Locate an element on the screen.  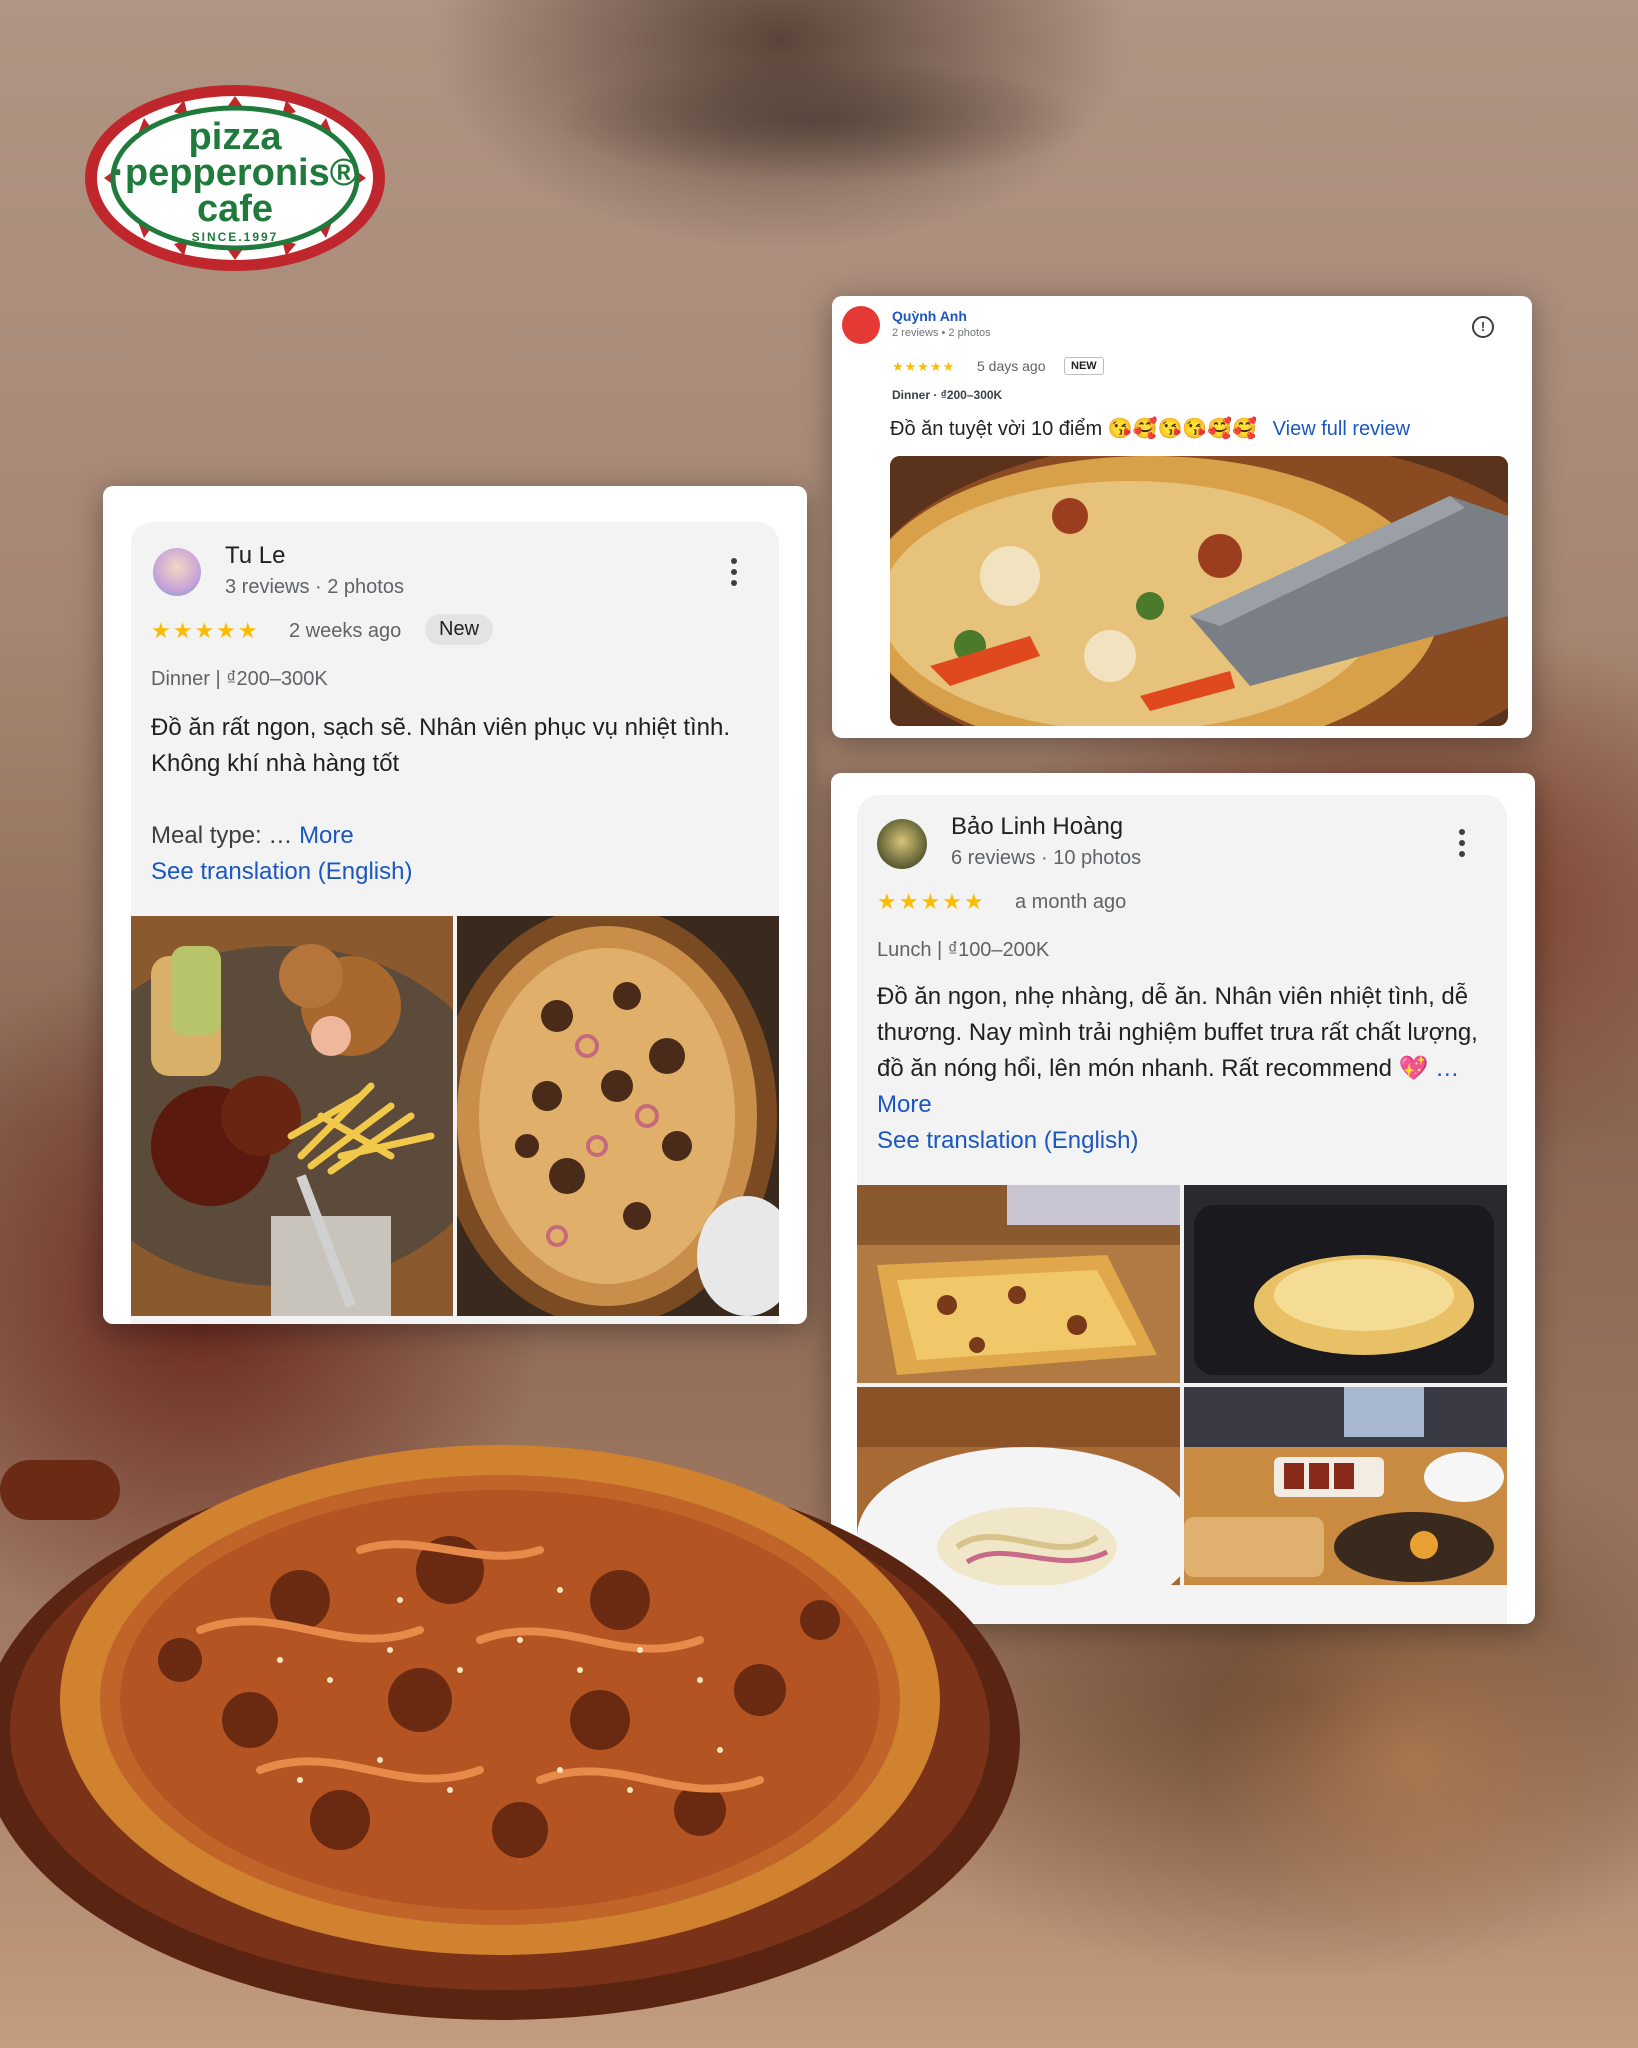
info-icon: ! is located at coordinates (1483, 327).